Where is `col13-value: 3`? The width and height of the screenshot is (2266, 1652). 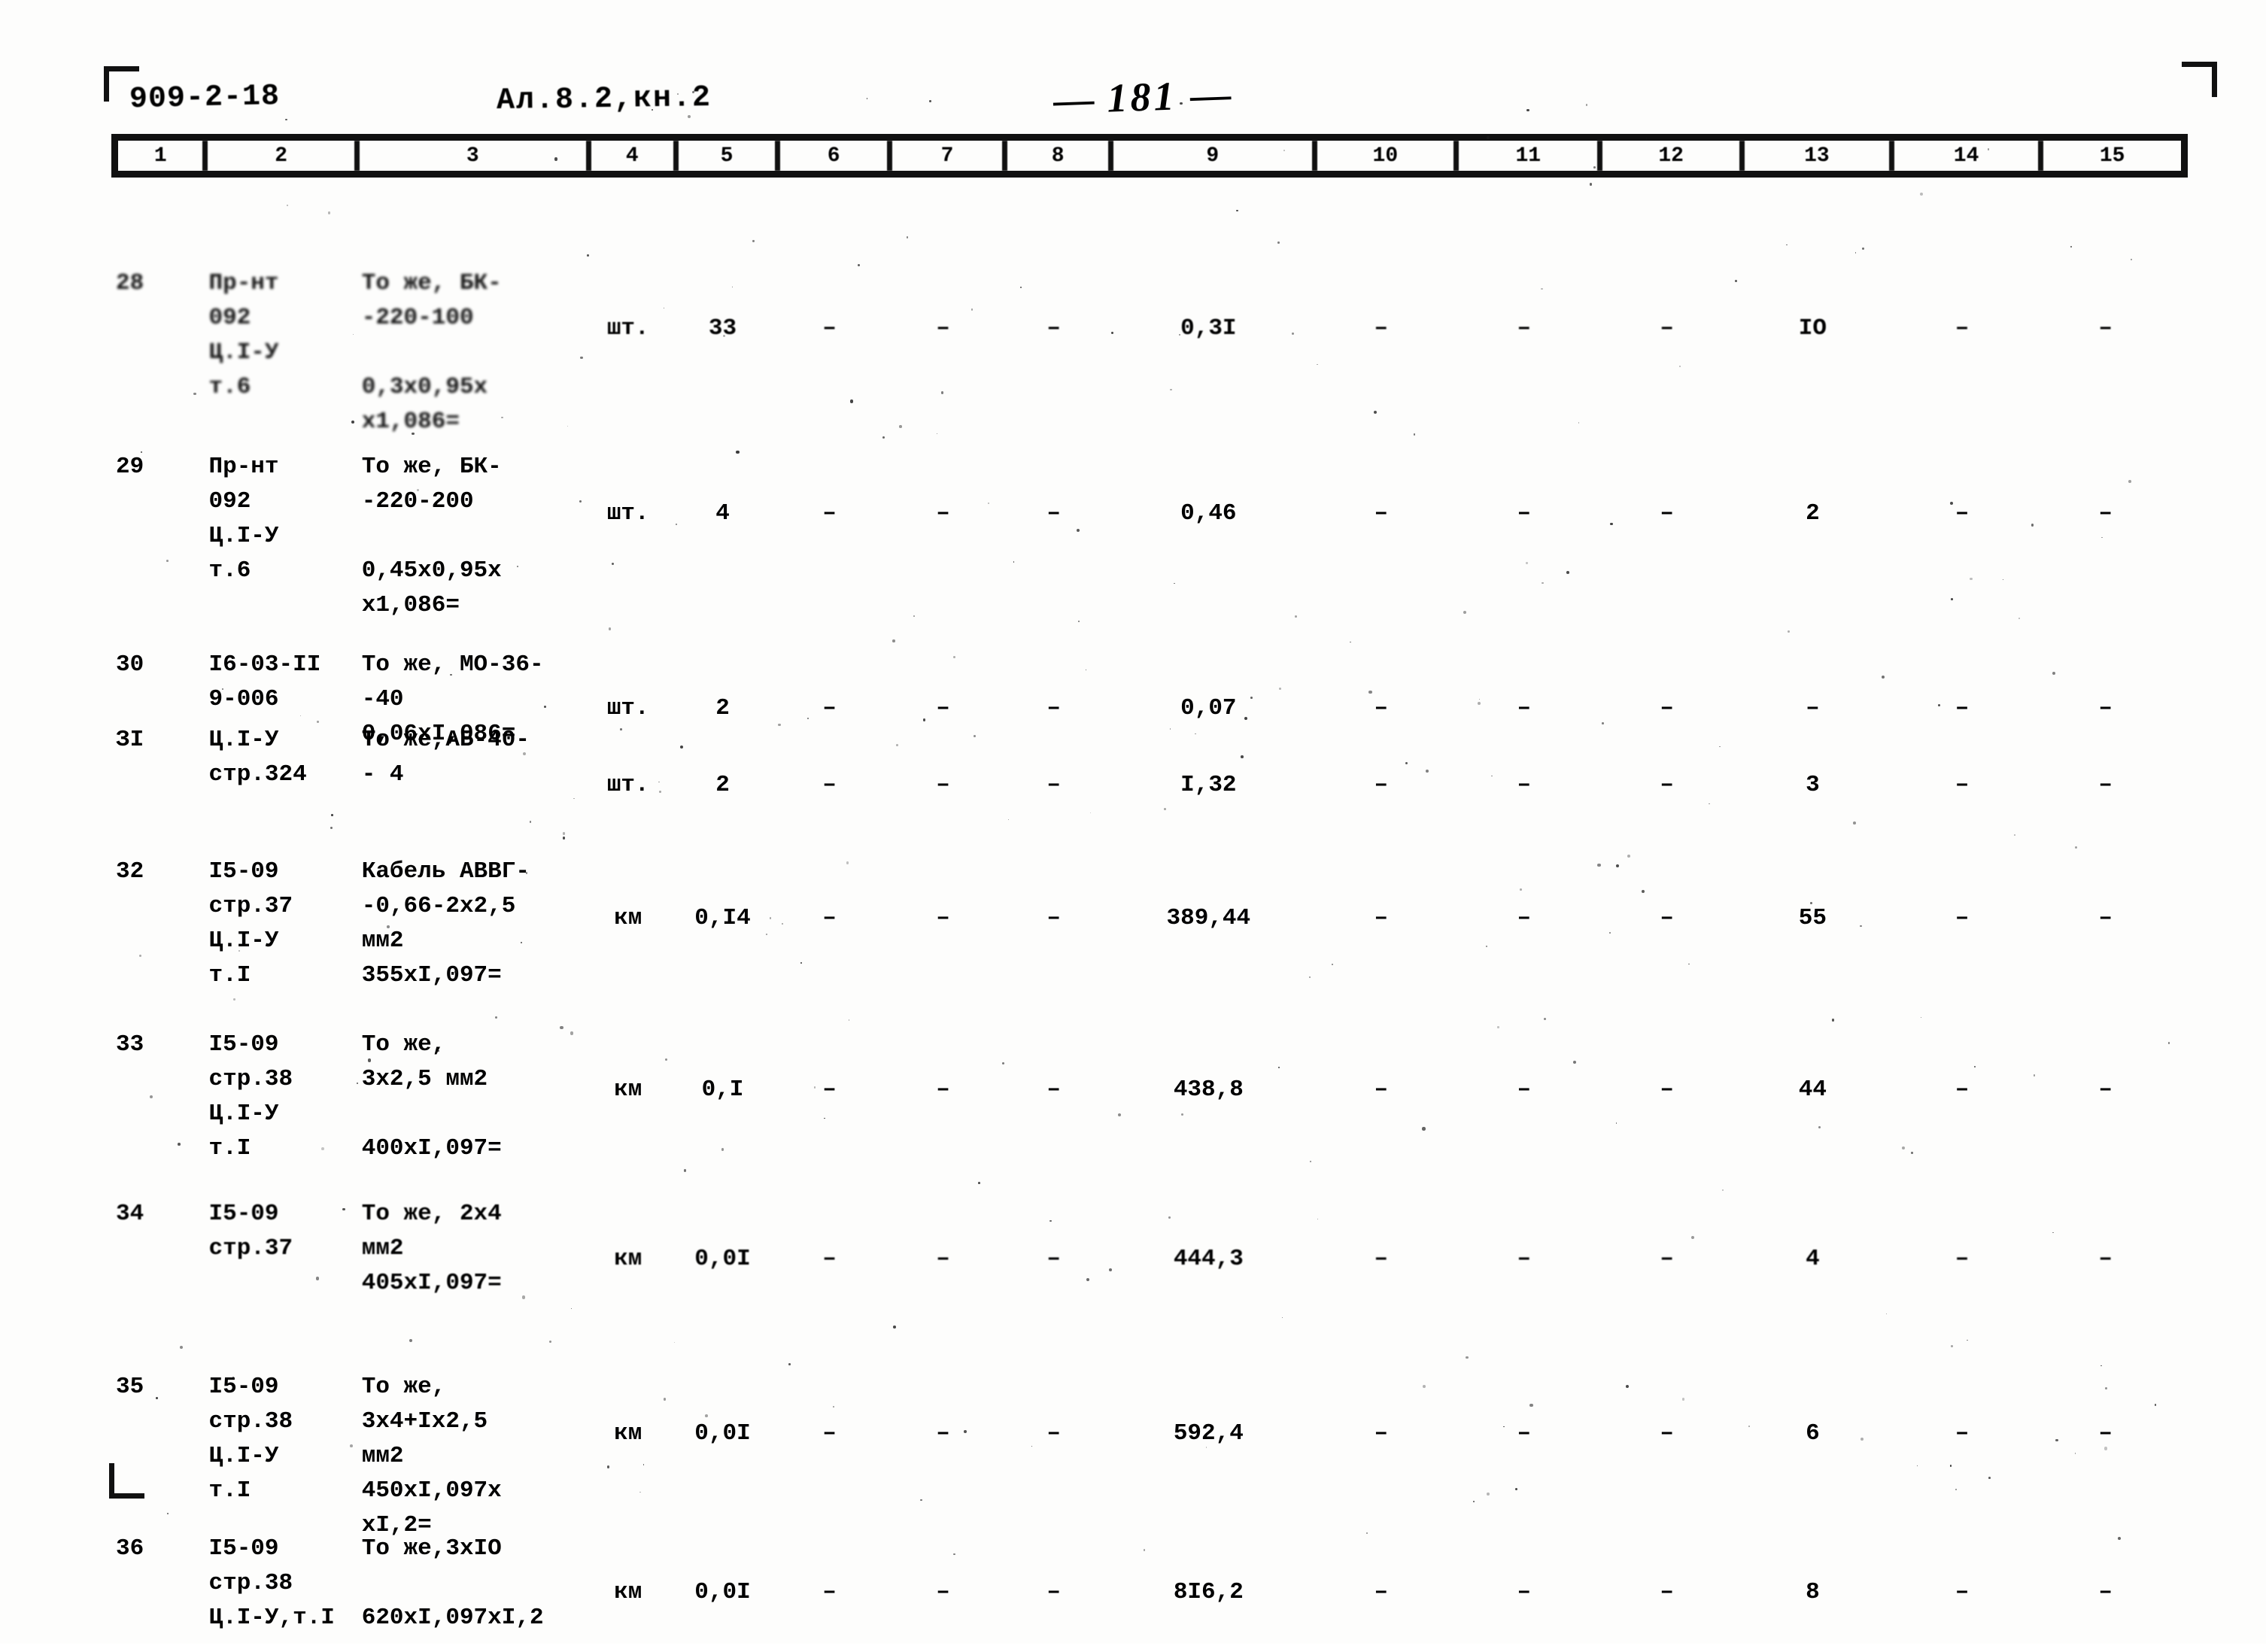
col13-value: 3 is located at coordinates (1813, 785).